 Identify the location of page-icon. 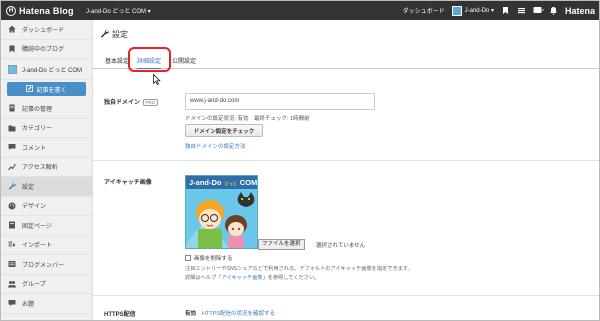
(12, 225).